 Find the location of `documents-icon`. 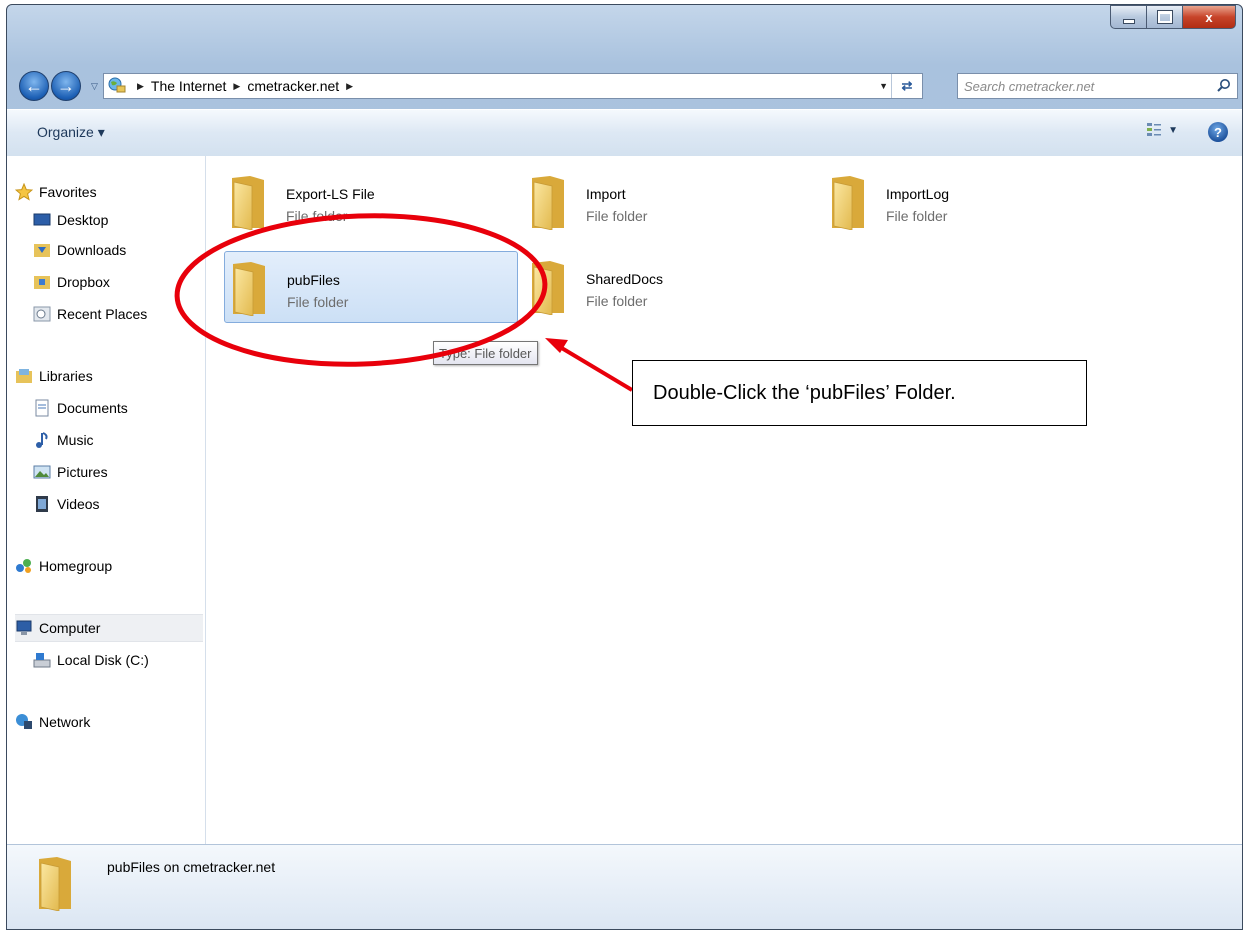

documents-icon is located at coordinates (42, 408).